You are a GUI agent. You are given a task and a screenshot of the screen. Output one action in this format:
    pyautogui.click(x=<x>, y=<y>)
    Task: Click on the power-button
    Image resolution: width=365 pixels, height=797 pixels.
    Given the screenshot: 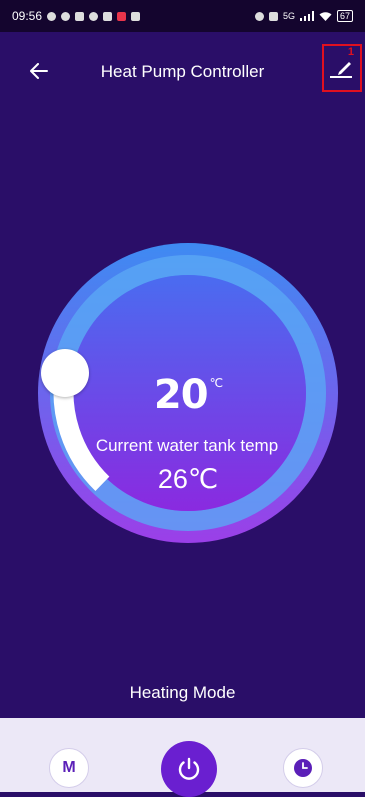 What is the action you would take?
    pyautogui.click(x=189, y=769)
    